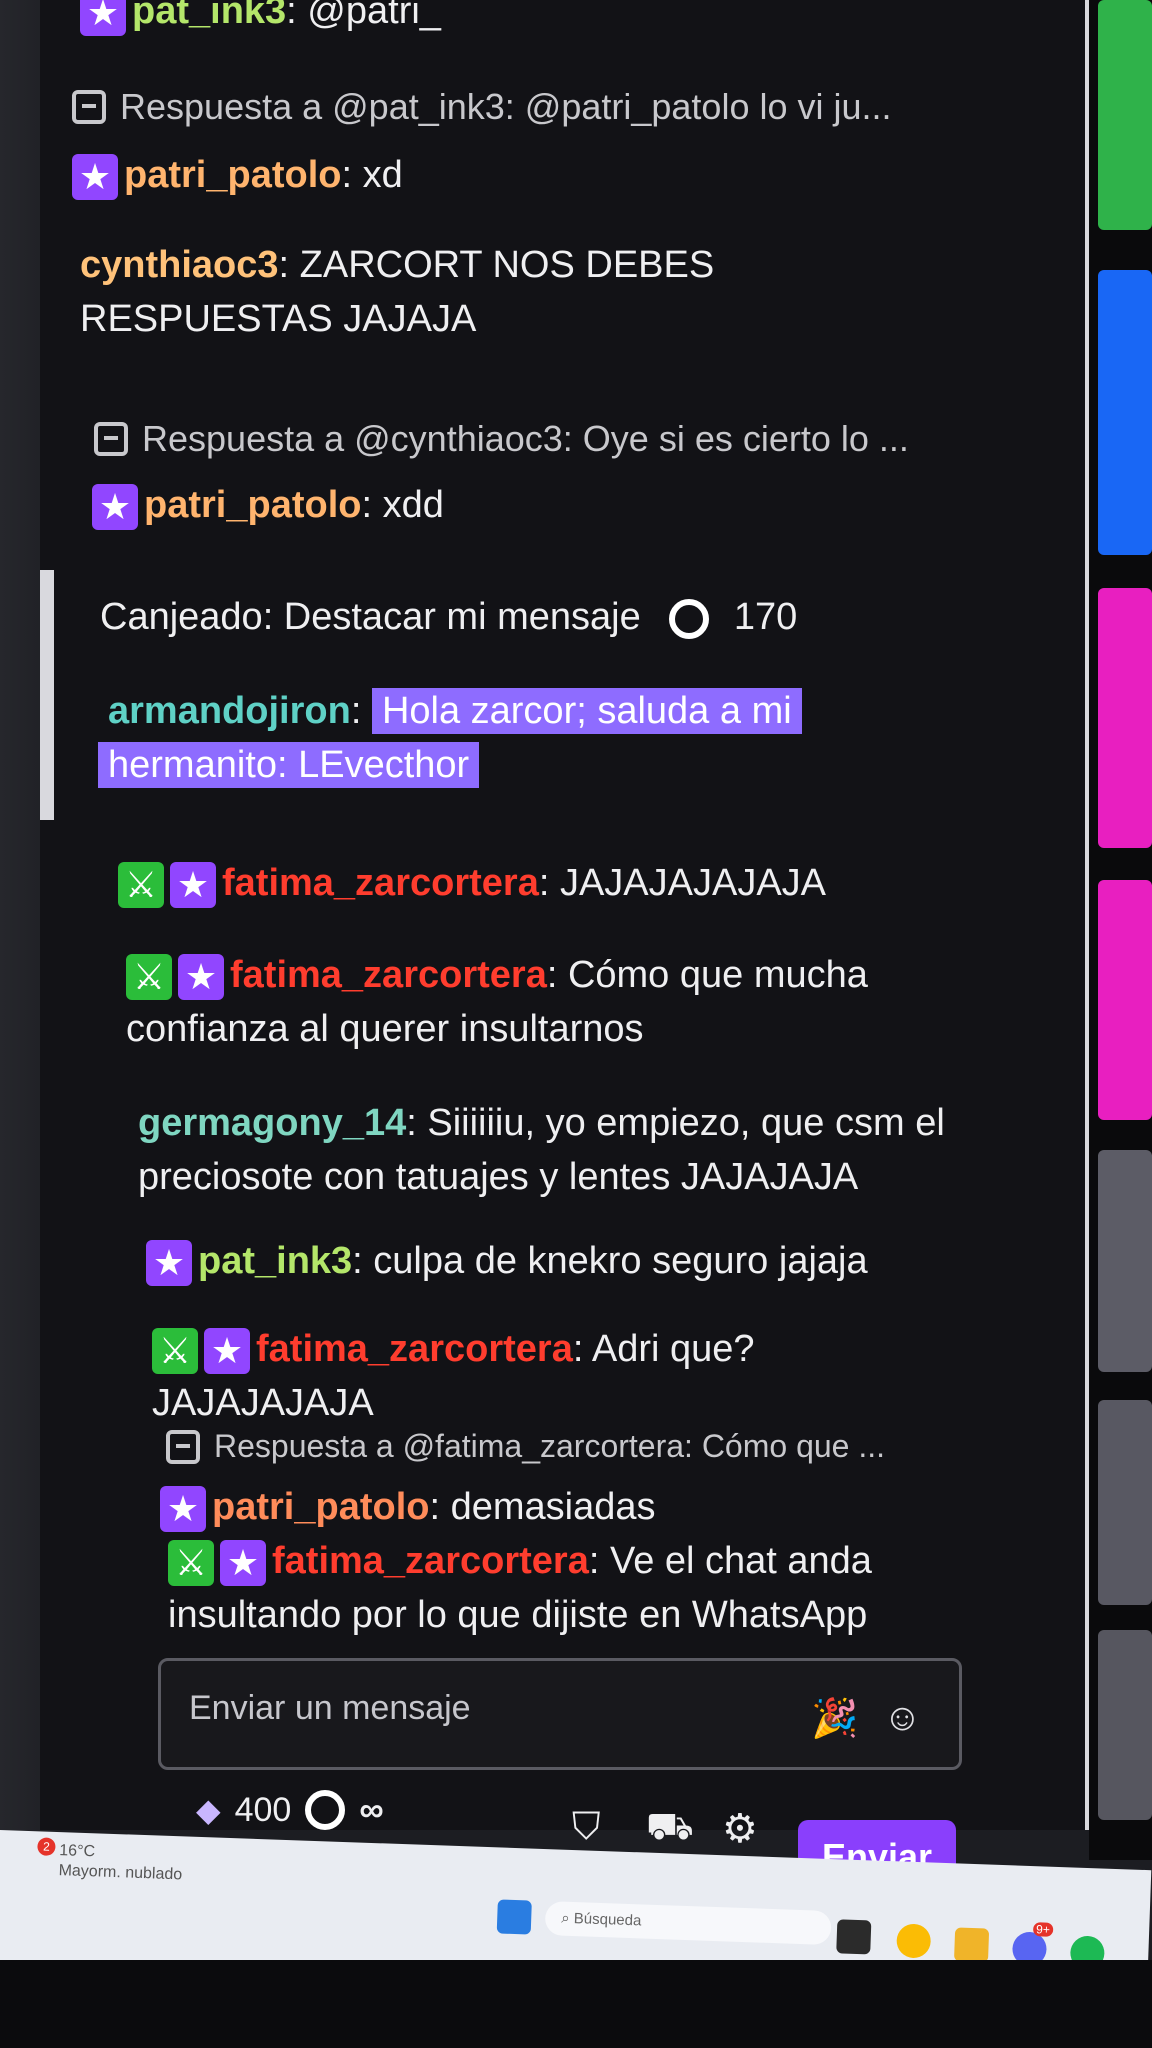 This screenshot has height=2048, width=1152. Describe the element at coordinates (607, 1920) in the screenshot. I see `search-placeholder: Búsqueda` at that location.